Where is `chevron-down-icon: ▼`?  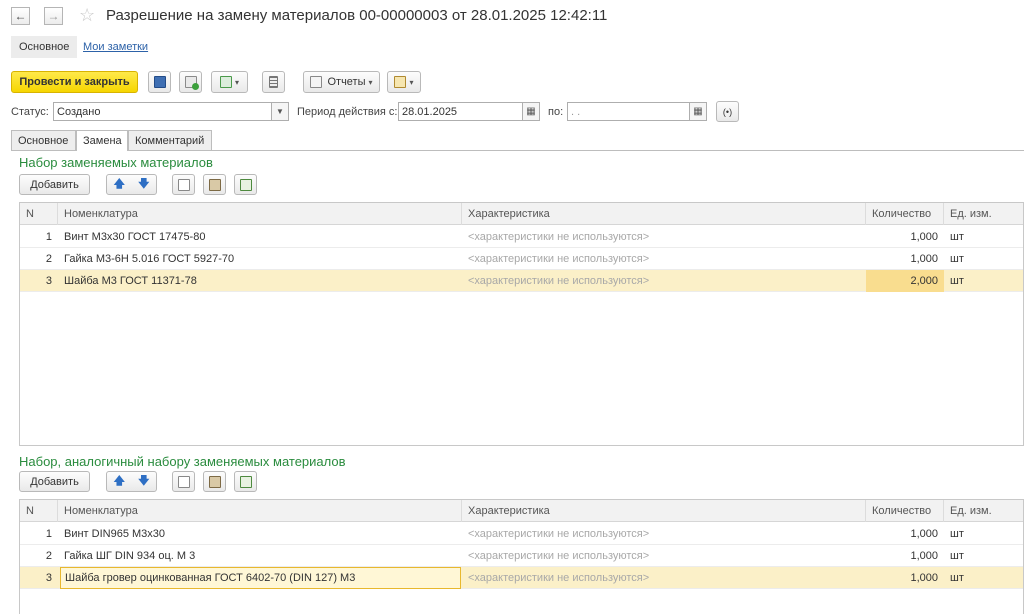
chevron-down-icon: ▼ is located at coordinates (280, 111).